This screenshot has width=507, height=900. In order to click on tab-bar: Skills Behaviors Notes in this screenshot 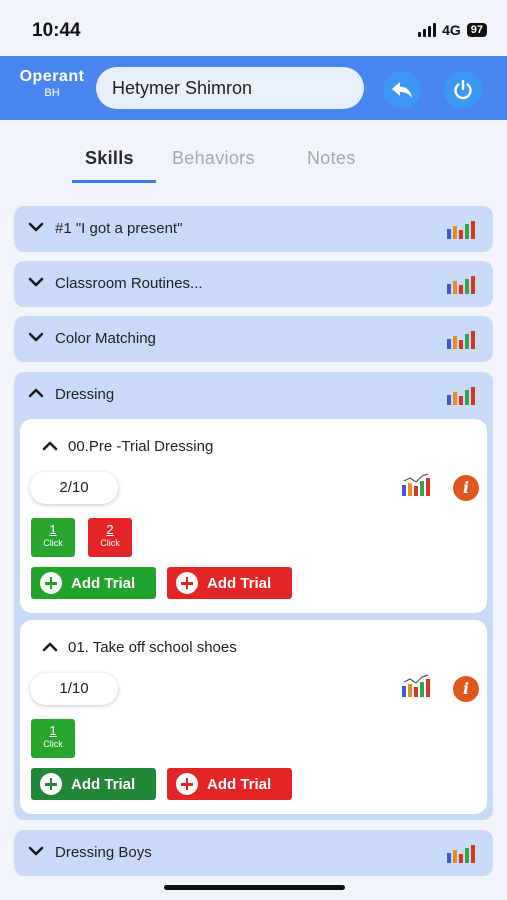, I will do `click(253, 162)`.